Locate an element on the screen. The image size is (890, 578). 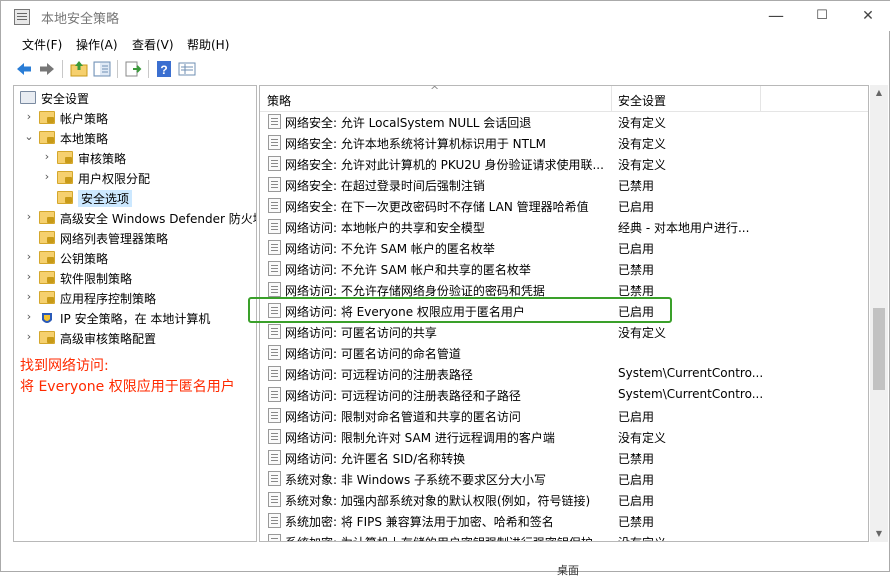
maximize-button: ☐ is located at coordinates (822, 16).